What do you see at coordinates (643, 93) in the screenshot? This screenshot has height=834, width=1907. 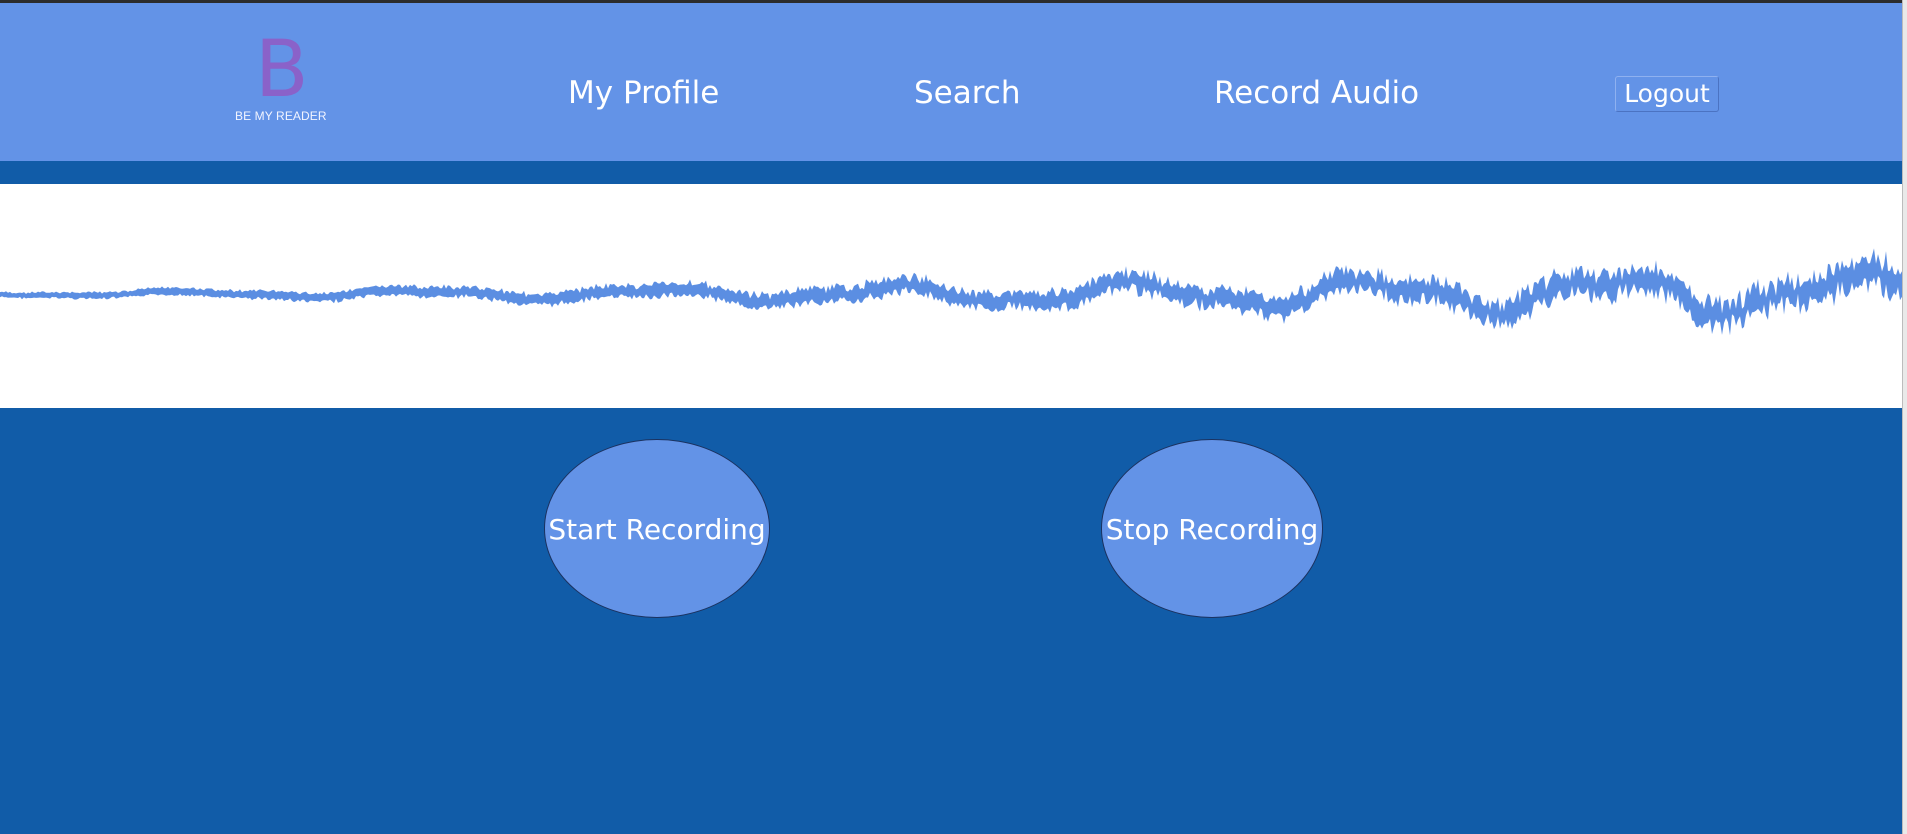 I see `nav-my-profile: My Profile` at bounding box center [643, 93].